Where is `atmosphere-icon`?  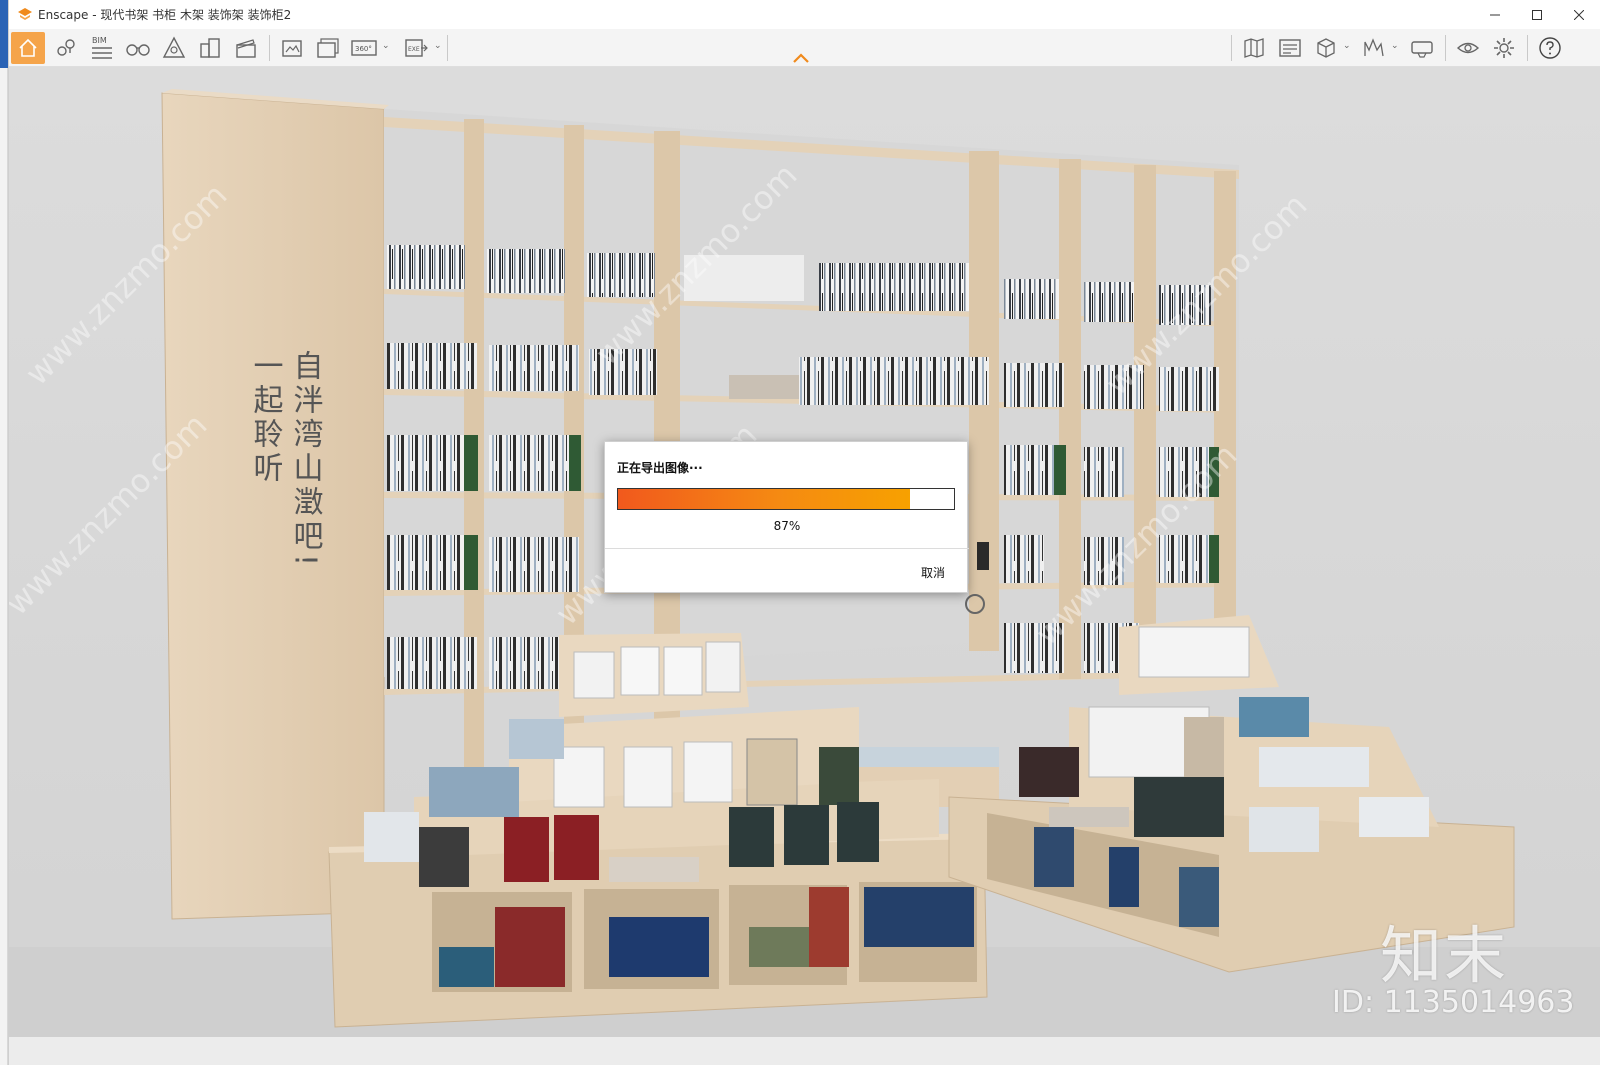
atmosphere-icon is located at coordinates (174, 47).